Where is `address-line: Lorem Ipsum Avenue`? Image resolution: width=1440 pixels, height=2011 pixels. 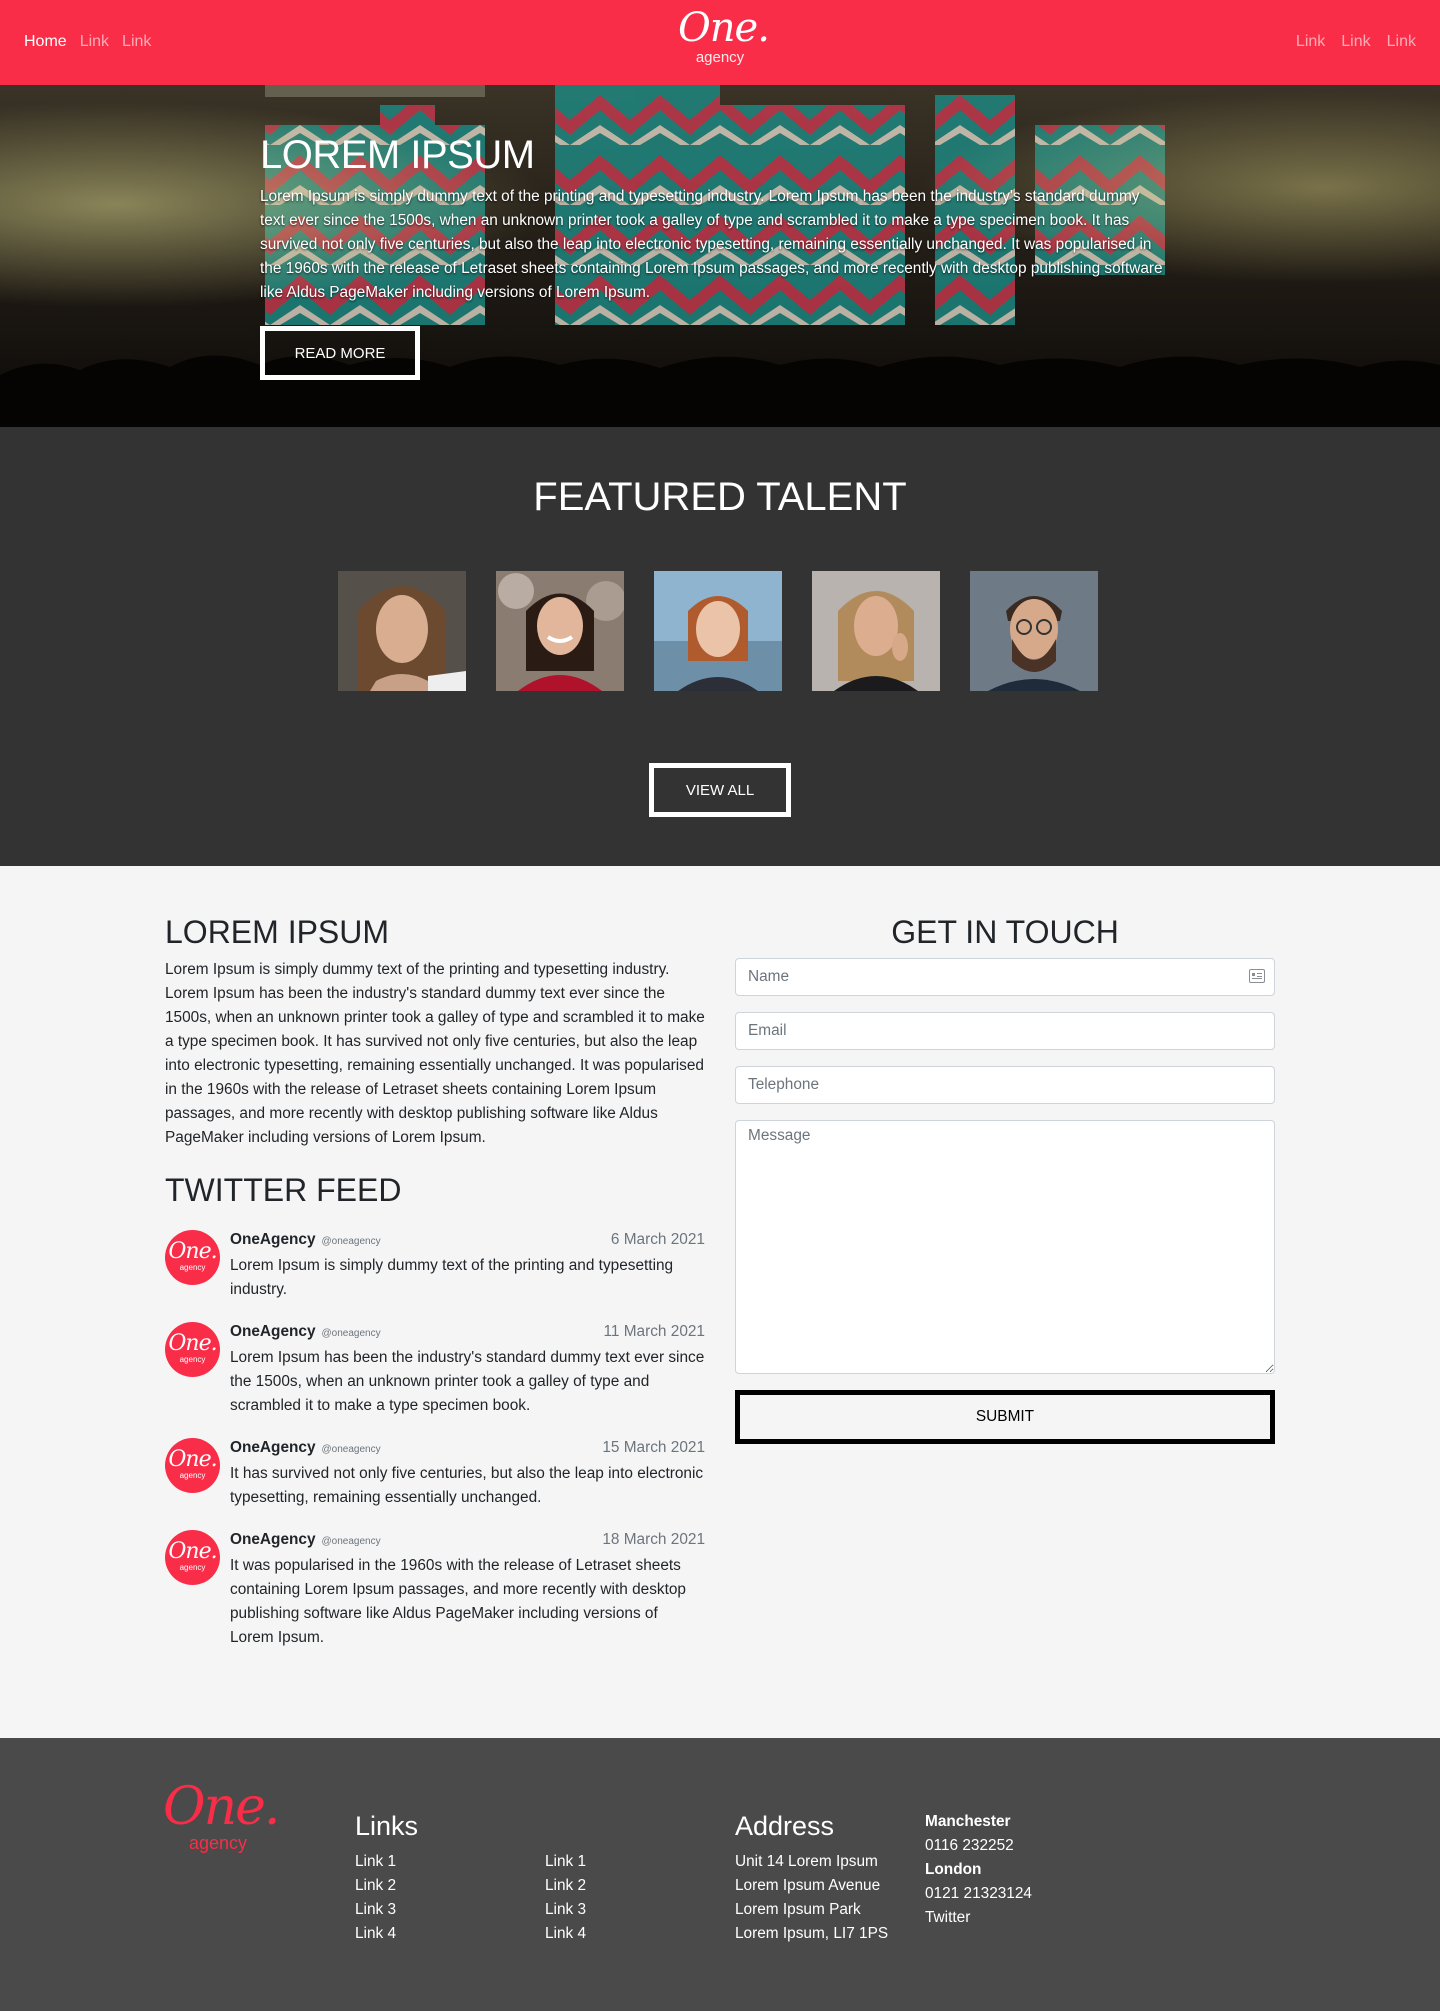
address-line: Lorem Ipsum Avenue is located at coordinates (808, 1885).